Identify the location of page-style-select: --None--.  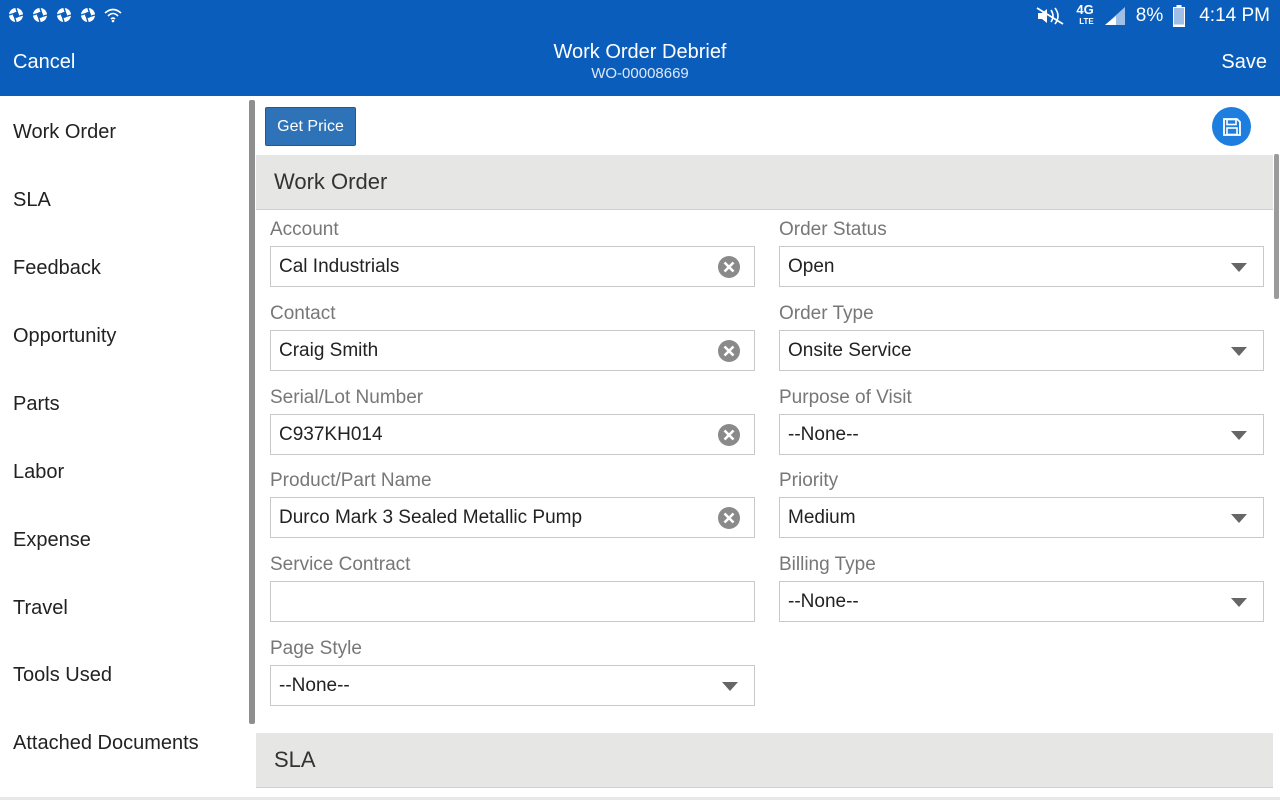
(512, 685).